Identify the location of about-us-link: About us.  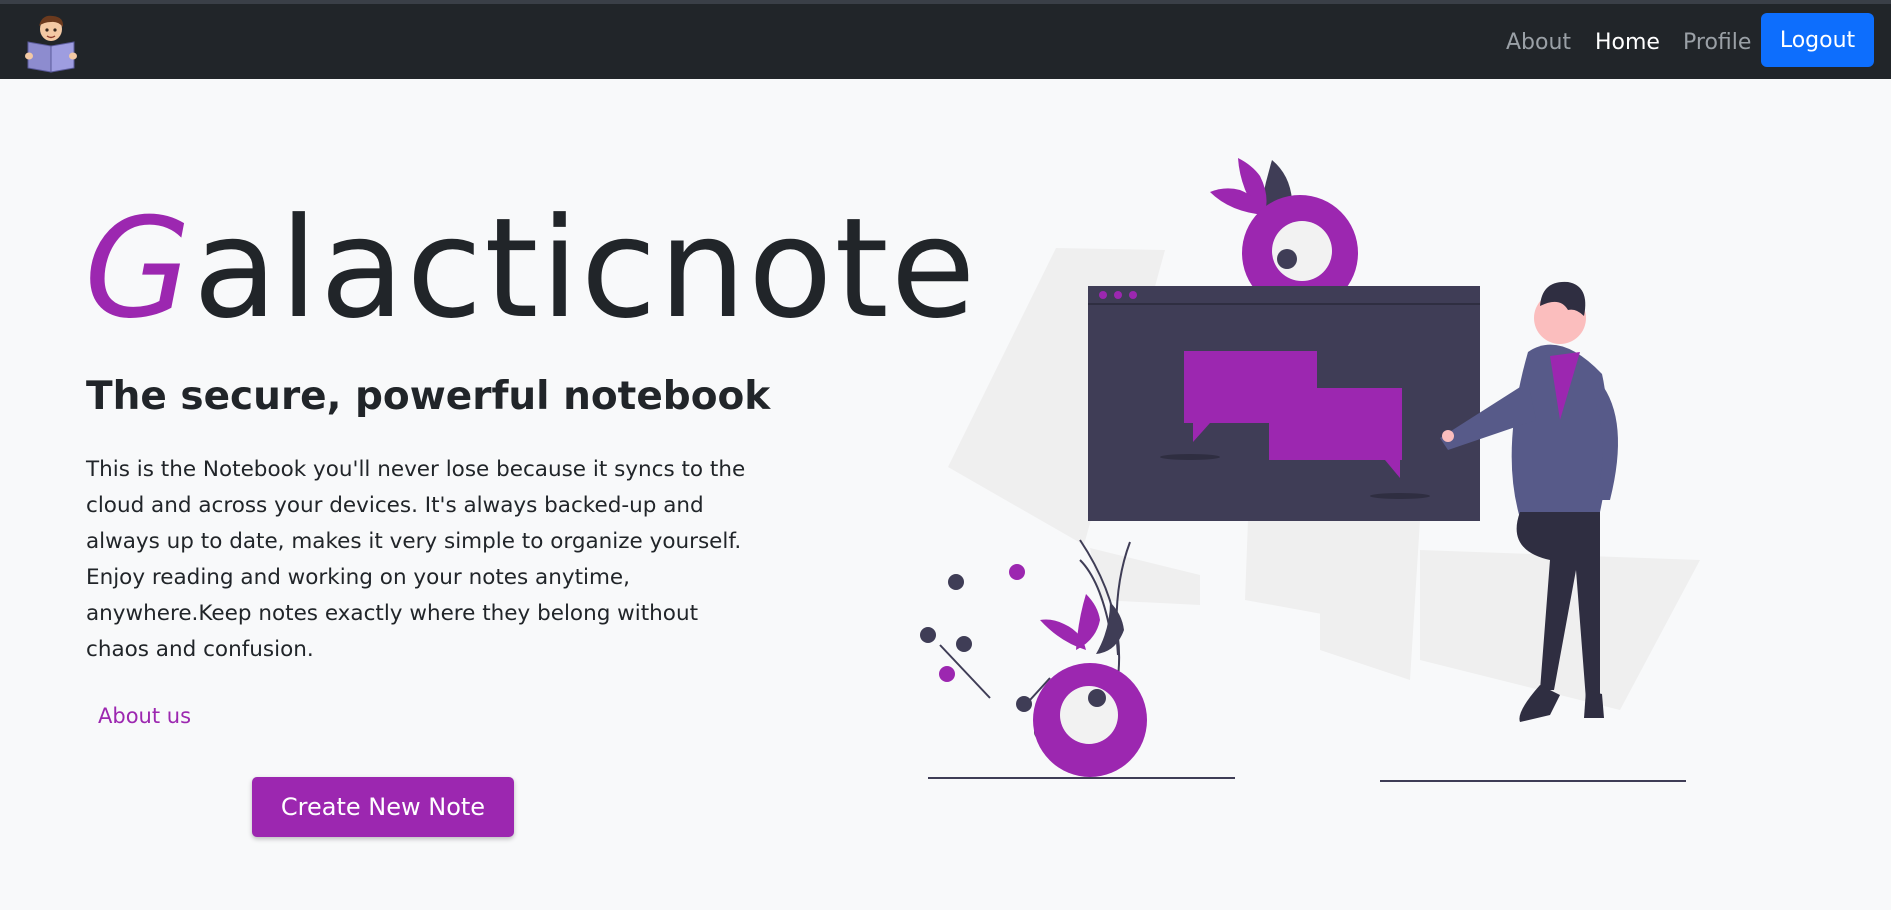
(144, 716).